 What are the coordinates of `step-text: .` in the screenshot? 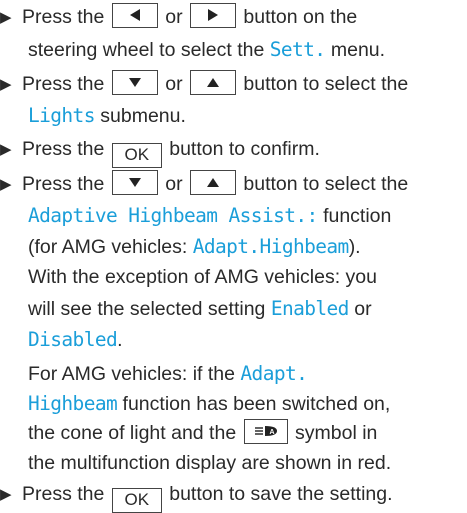 It's located at (120, 340).